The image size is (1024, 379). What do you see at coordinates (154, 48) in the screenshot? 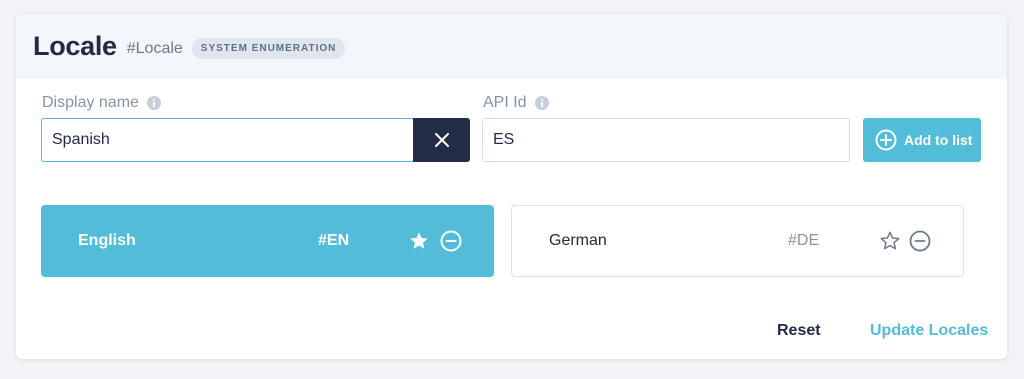
I see `model-api-tag: #Locale` at bounding box center [154, 48].